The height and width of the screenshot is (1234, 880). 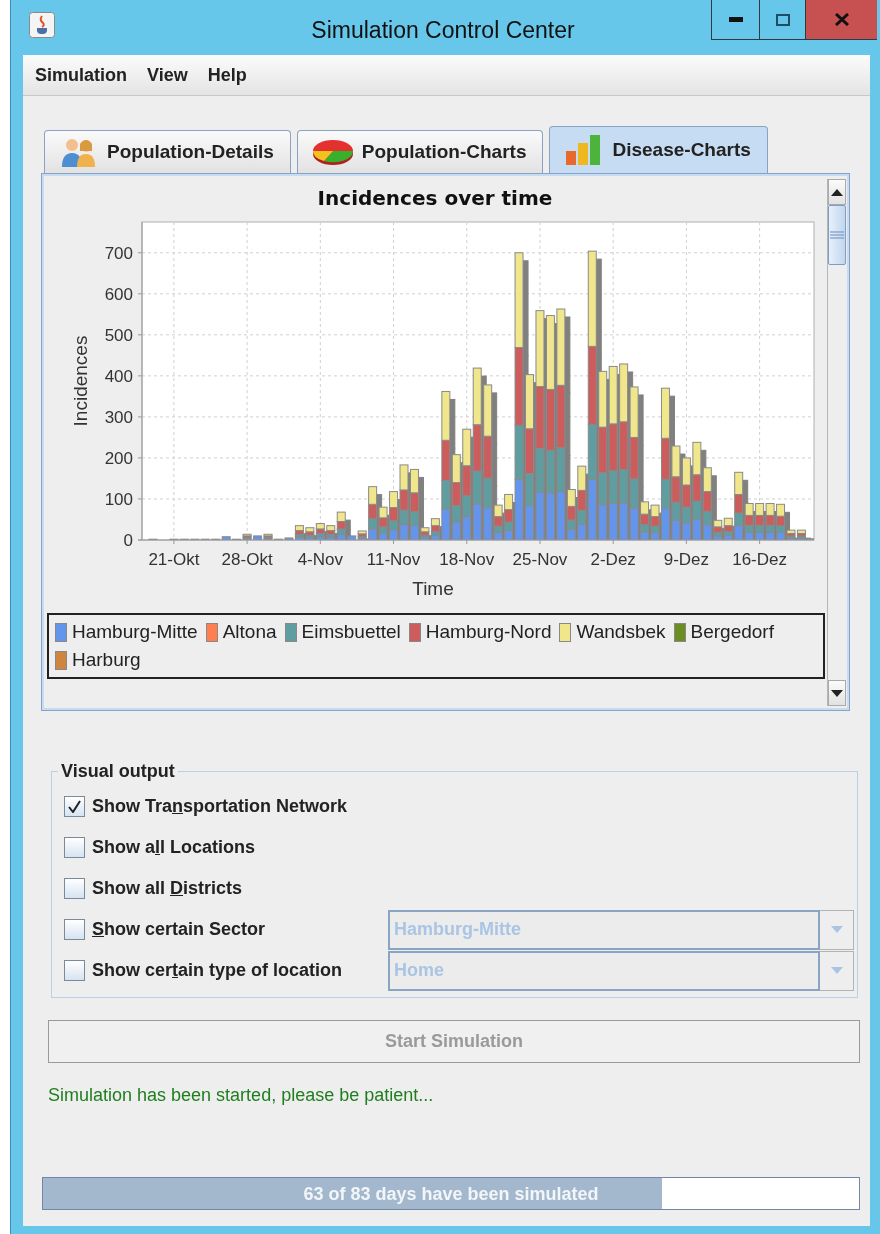 I want to click on group-title: Visual output, so click(x=118, y=771).